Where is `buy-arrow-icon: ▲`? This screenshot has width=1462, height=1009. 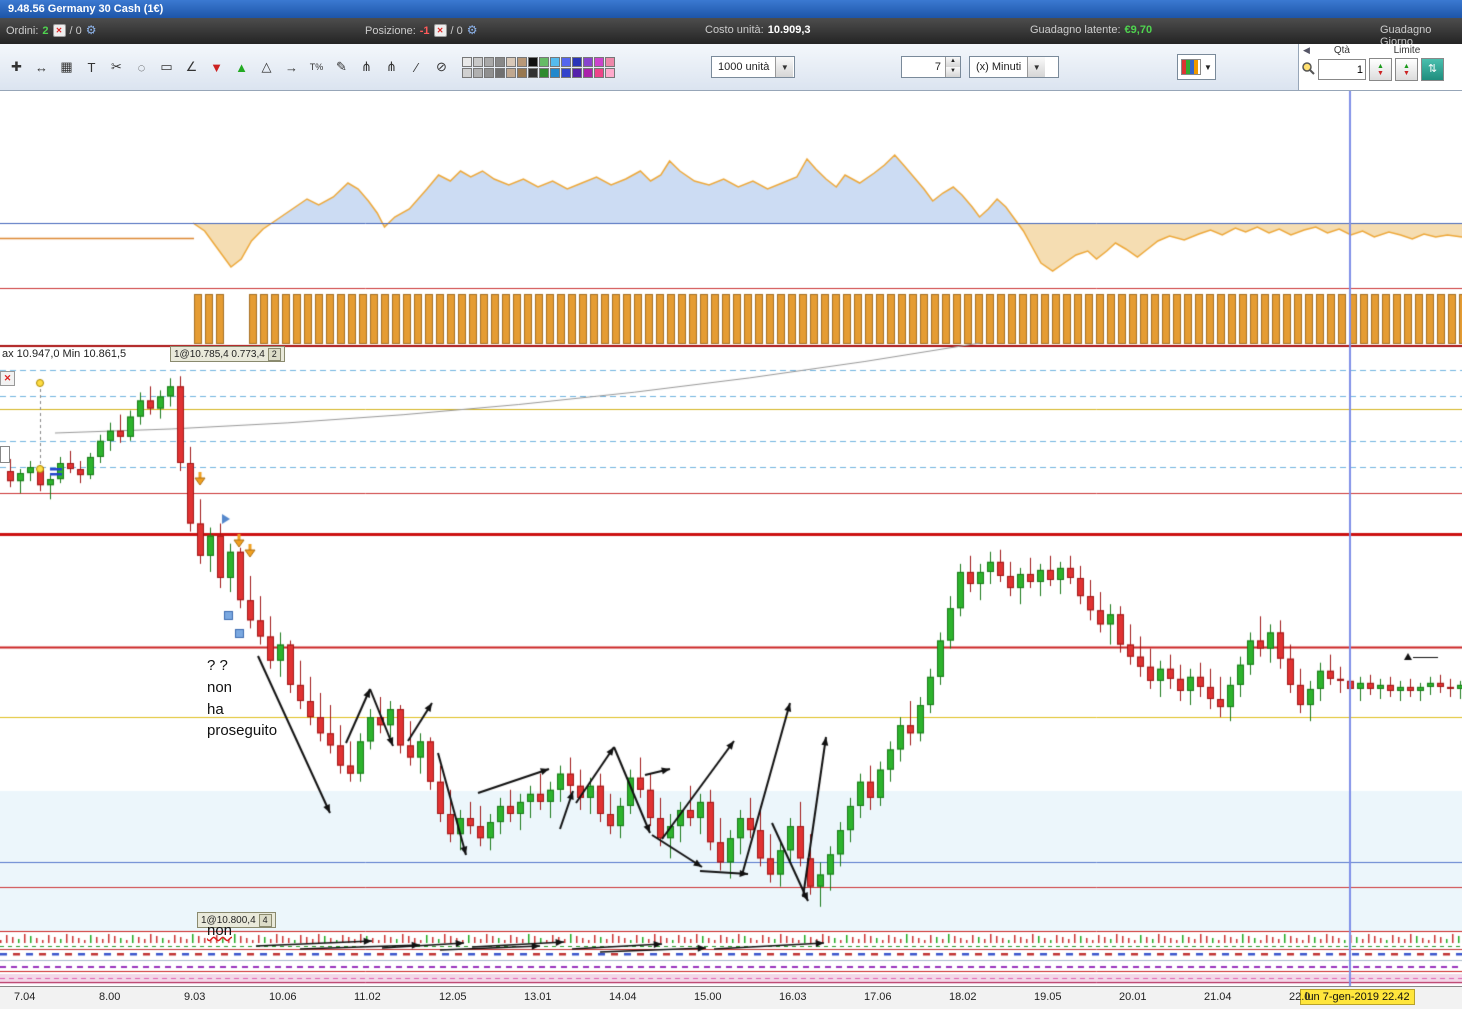 buy-arrow-icon: ▲ is located at coordinates (1380, 66).